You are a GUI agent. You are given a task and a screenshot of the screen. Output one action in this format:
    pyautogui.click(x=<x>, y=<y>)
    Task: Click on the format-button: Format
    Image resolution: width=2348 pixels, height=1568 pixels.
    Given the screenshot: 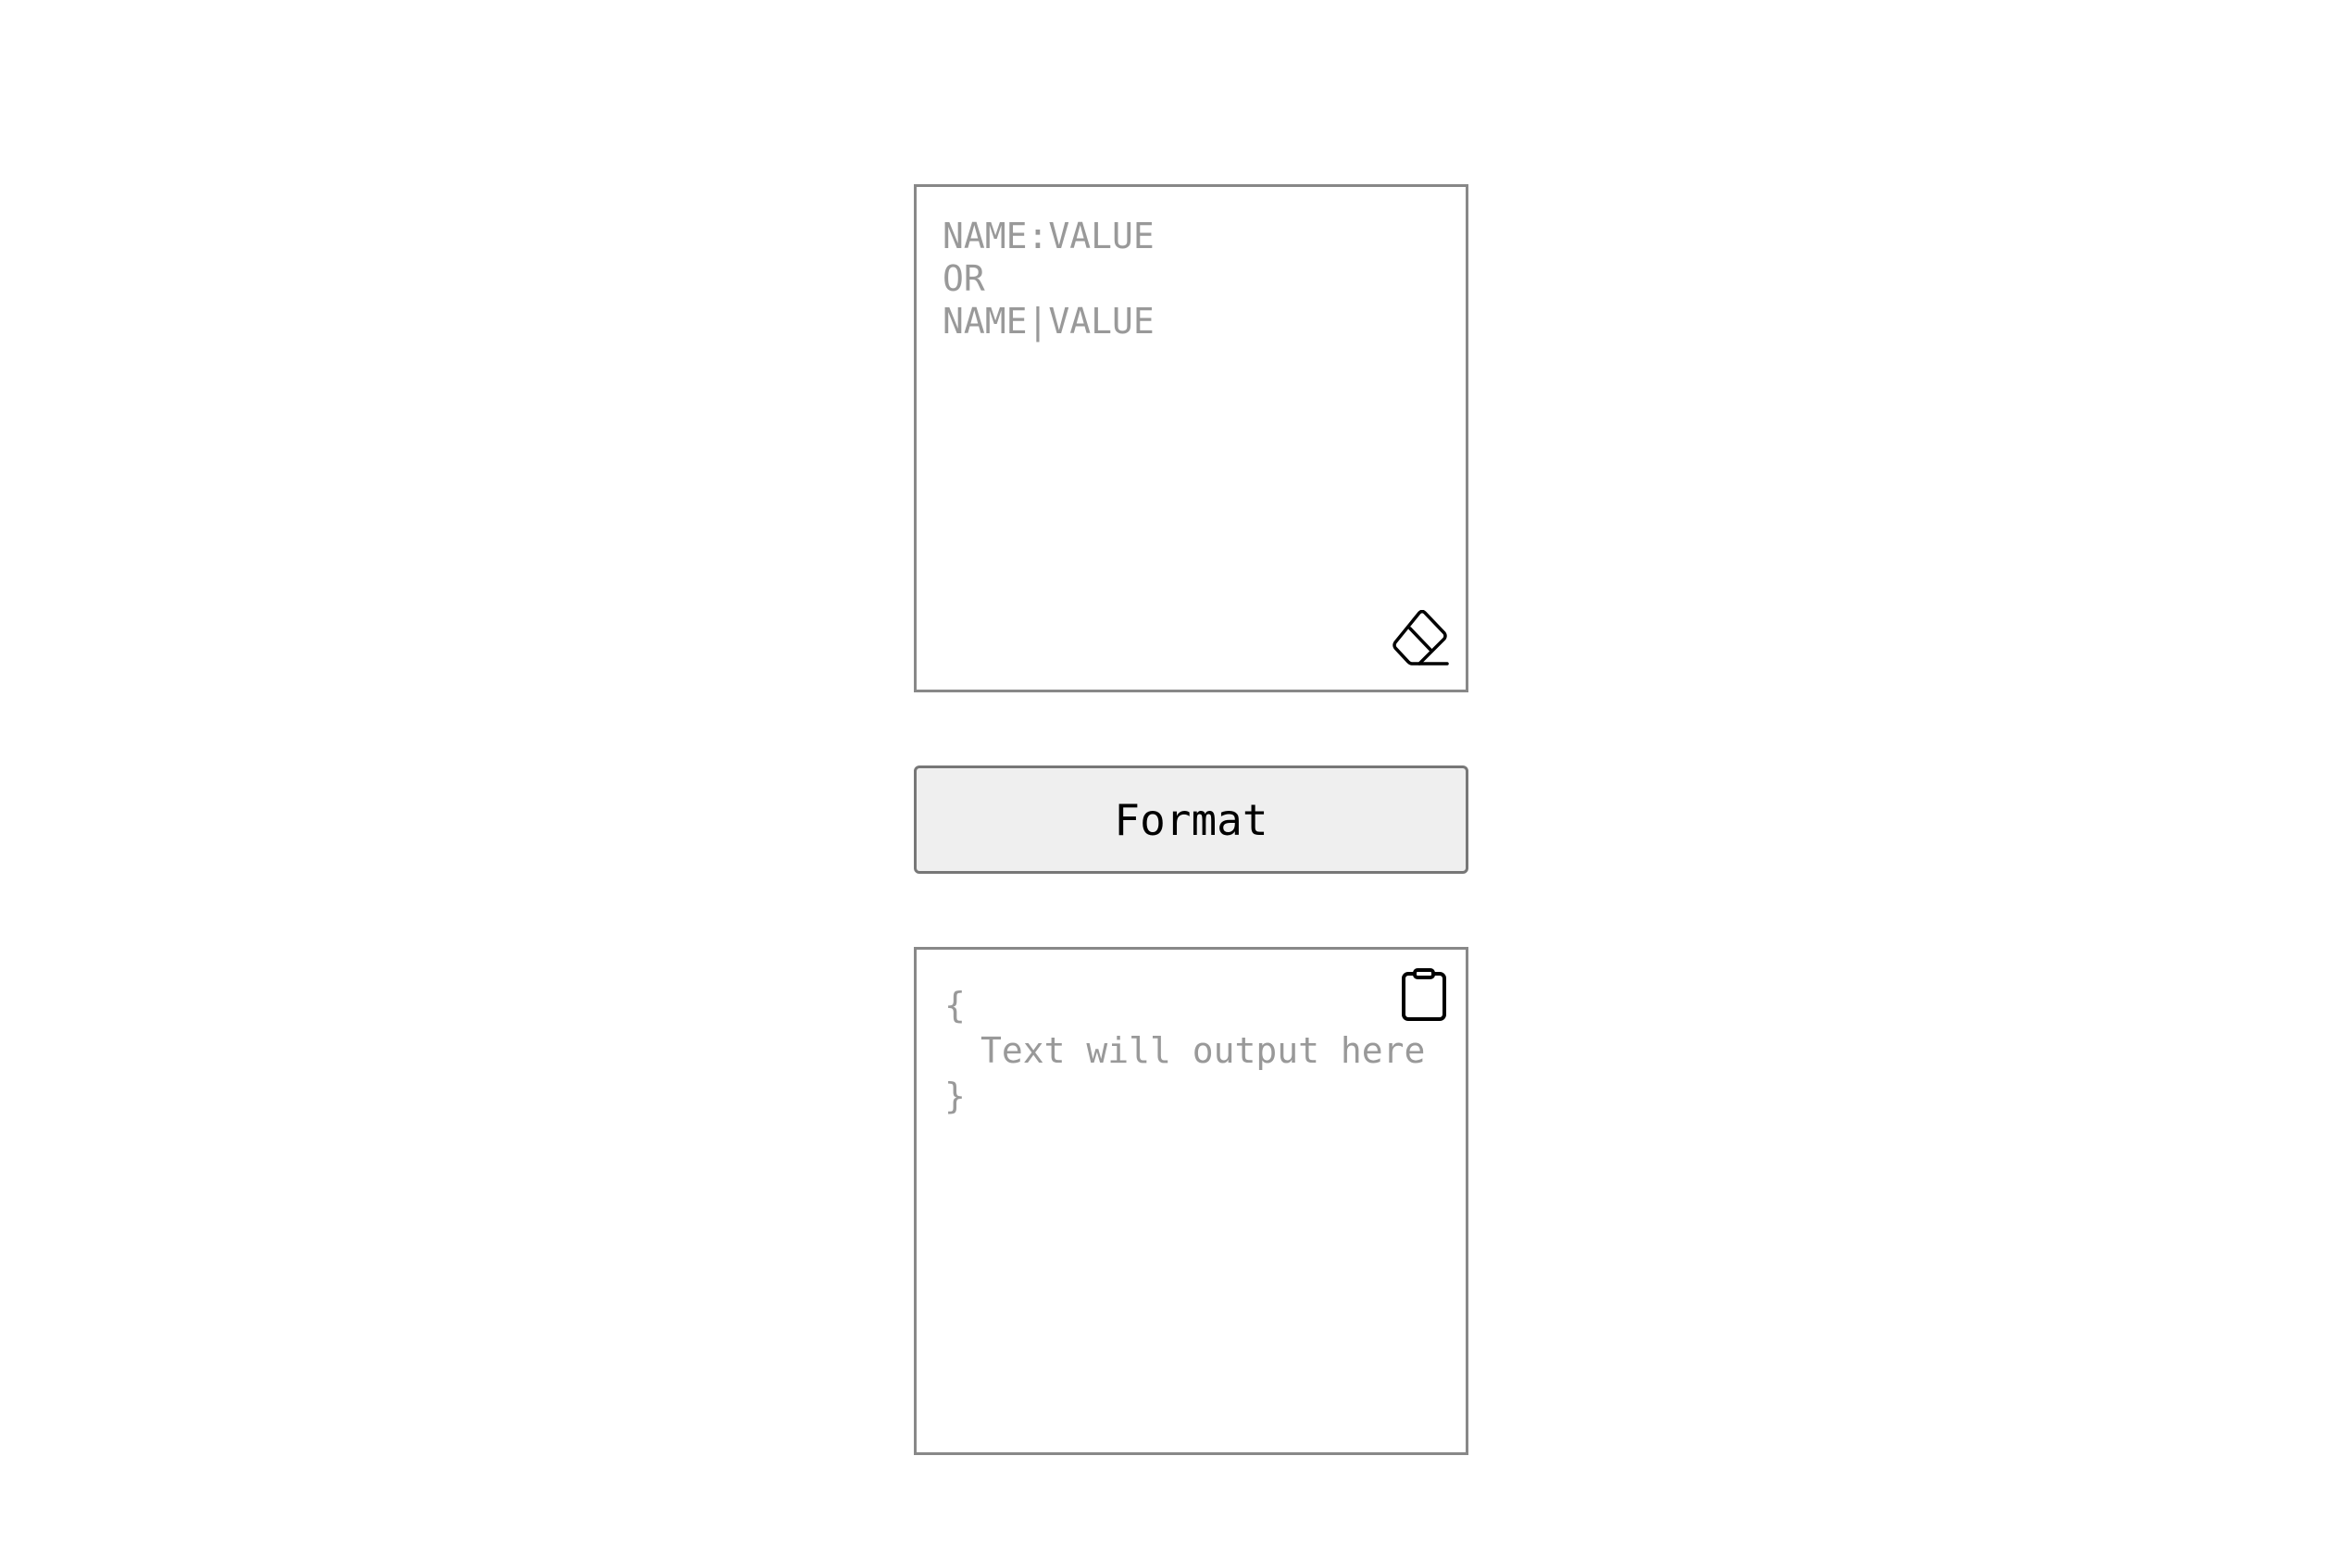 What is the action you would take?
    pyautogui.click(x=1191, y=819)
    